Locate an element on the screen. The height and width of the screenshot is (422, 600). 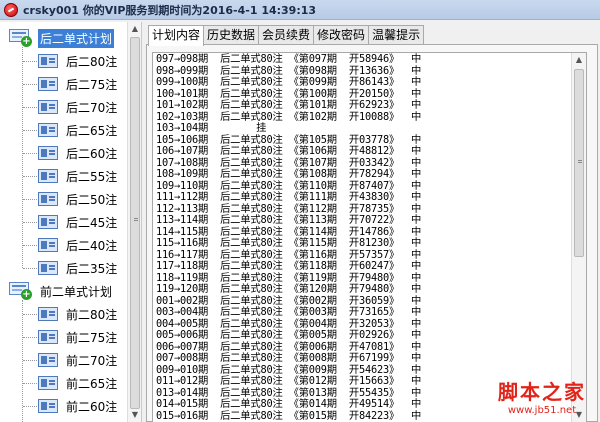
scroll-down-arrow-icon: ▼ is located at coordinates (134, 415).